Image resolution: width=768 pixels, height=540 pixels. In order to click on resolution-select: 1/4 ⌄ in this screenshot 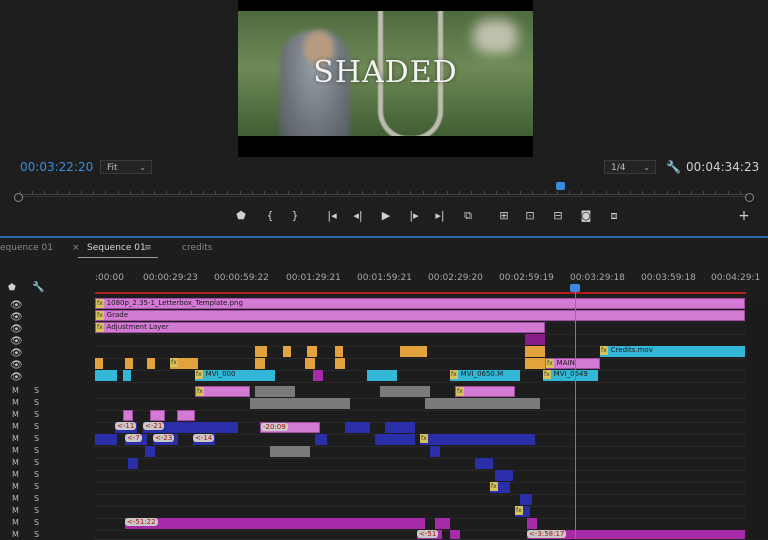, I will do `click(630, 167)`.